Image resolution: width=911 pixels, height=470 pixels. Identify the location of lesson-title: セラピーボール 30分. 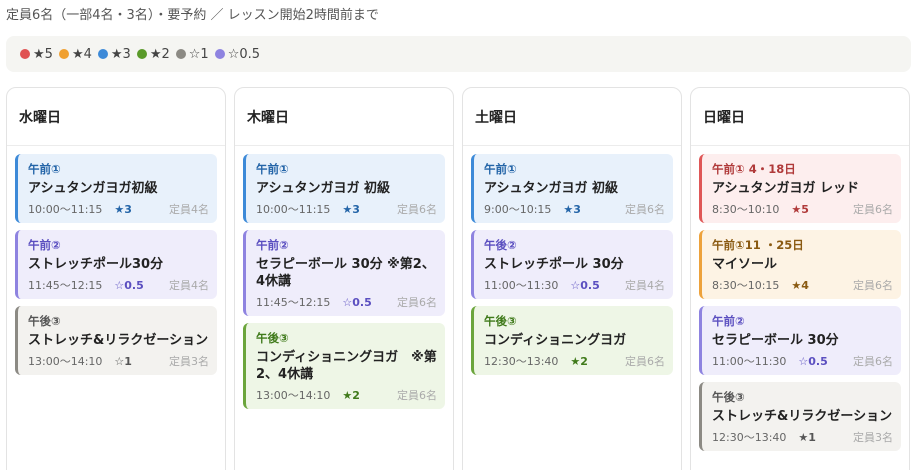
(775, 340).